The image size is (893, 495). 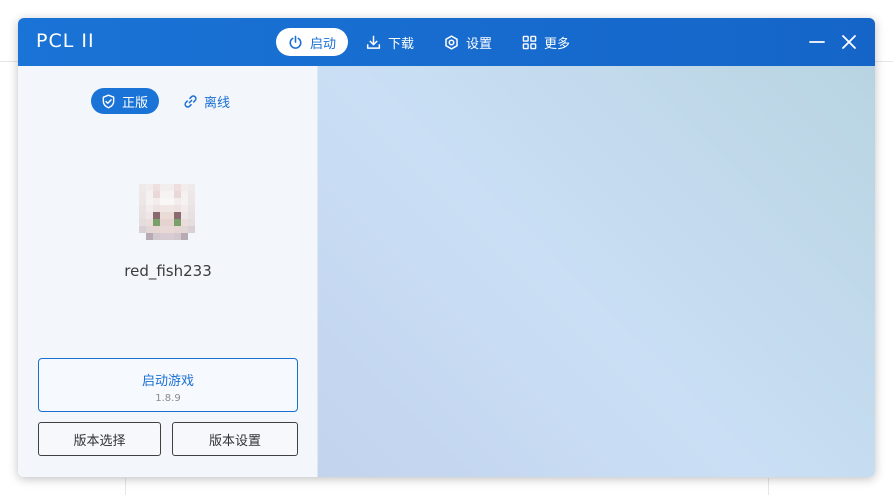 I want to click on gear-icon, so click(x=451, y=42).